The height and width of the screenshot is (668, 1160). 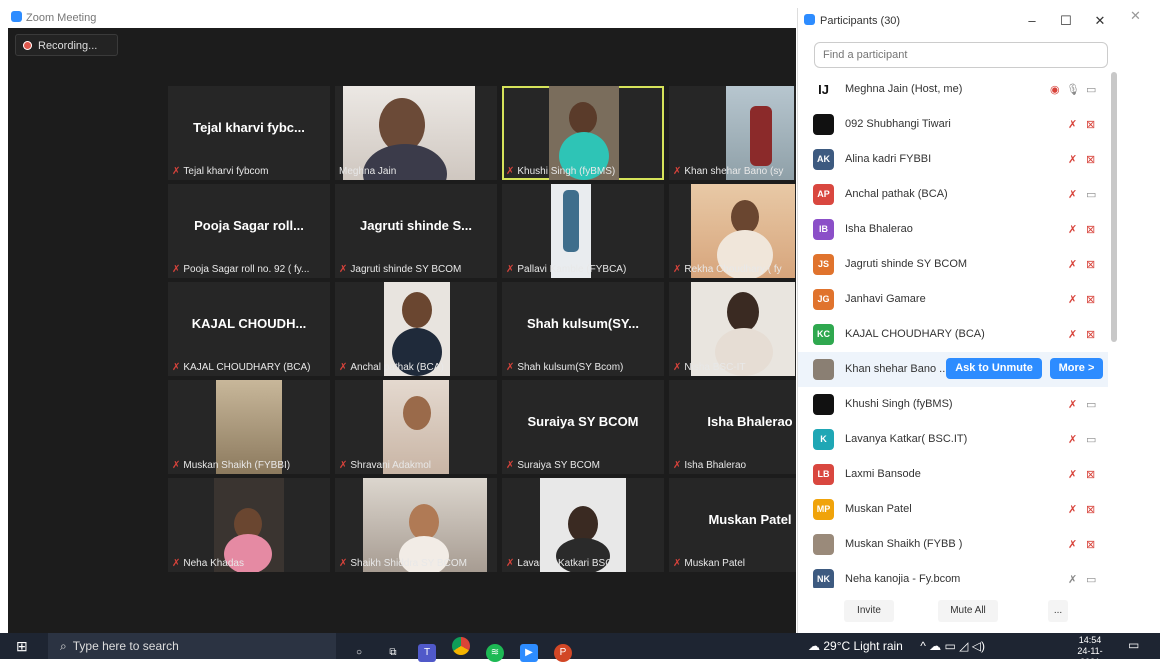 I want to click on participant-row: MP Muskan Patel ✗ ⊠, so click(x=953, y=509).